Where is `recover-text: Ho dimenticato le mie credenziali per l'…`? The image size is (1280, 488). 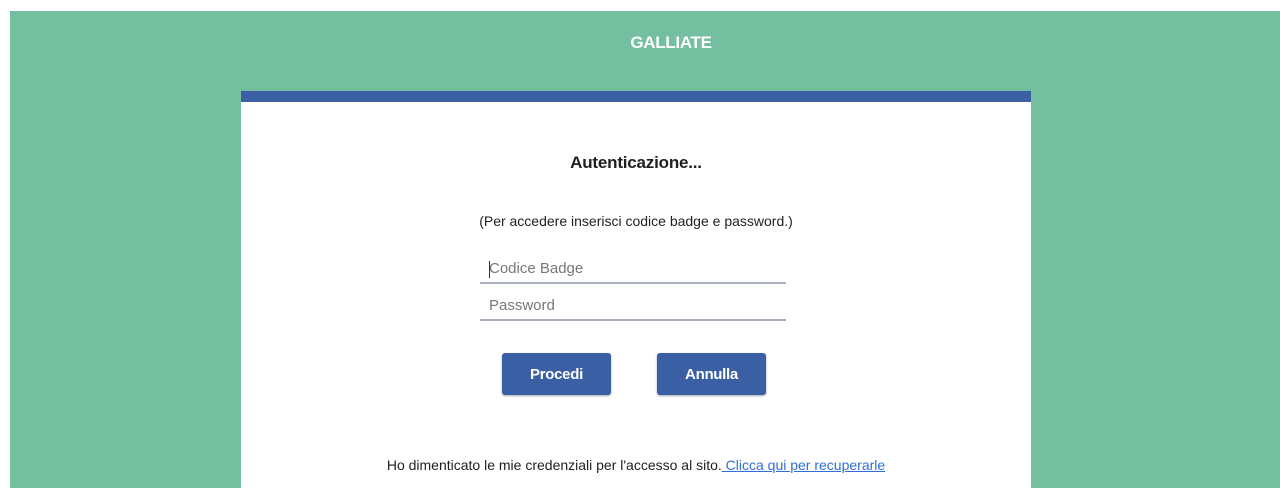
recover-text: Ho dimenticato le mie credenziali per l'… is located at coordinates (554, 465).